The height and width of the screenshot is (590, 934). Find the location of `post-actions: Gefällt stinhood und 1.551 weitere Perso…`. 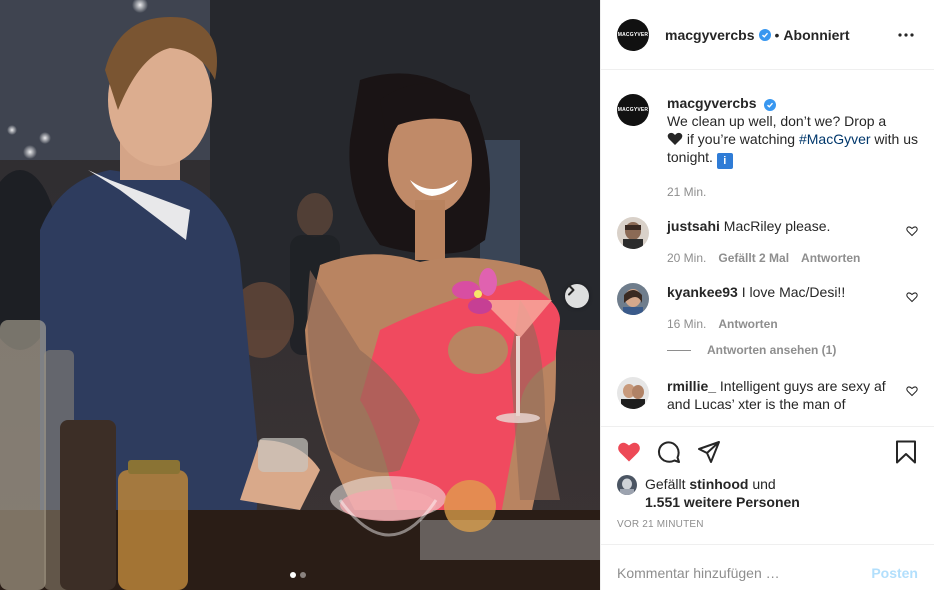

post-actions: Gefällt stinhood und 1.551 weitere Perso… is located at coordinates (767, 485).